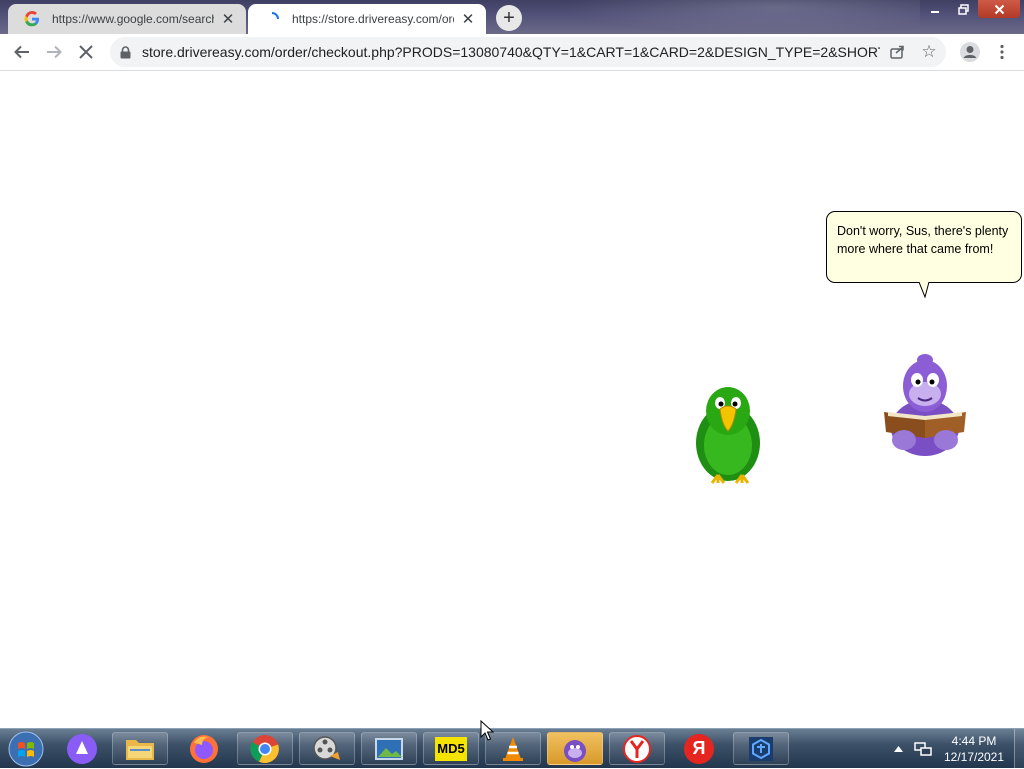 This screenshot has width=1024, height=769. What do you see at coordinates (935, 9) in the screenshot?
I see `minimize-button` at bounding box center [935, 9].